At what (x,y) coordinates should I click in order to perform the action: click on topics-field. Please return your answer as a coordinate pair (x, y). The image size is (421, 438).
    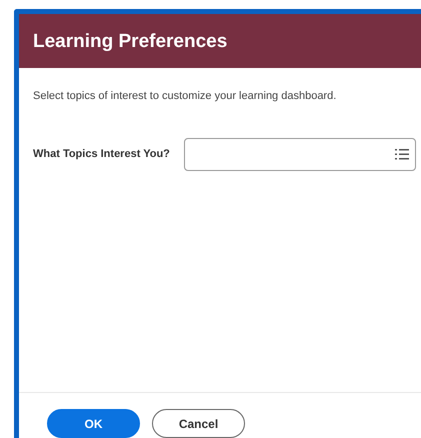
    Looking at the image, I should click on (300, 154).